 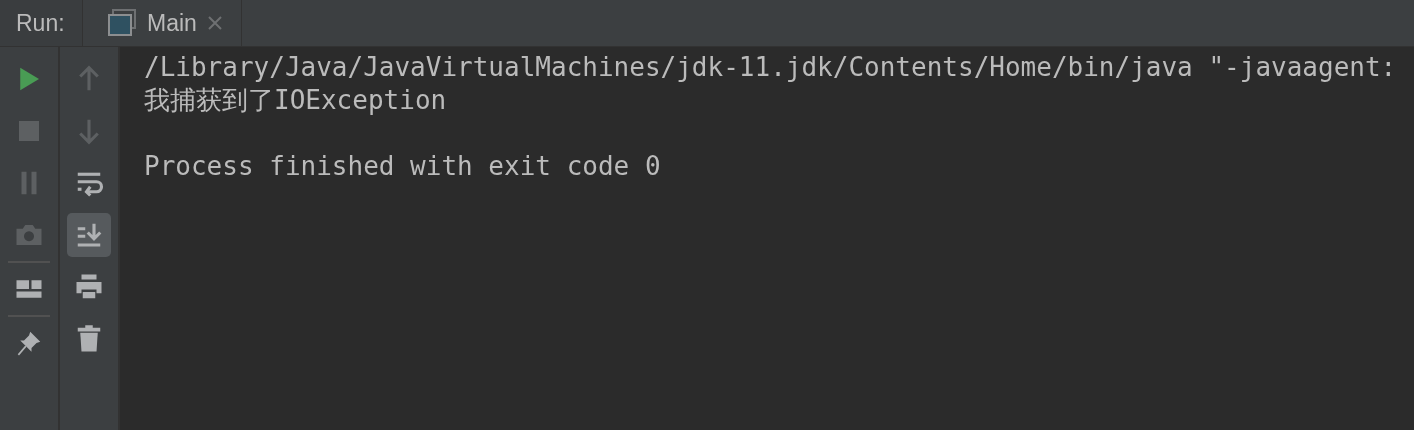 I want to click on tab-label: Main, so click(x=172, y=23).